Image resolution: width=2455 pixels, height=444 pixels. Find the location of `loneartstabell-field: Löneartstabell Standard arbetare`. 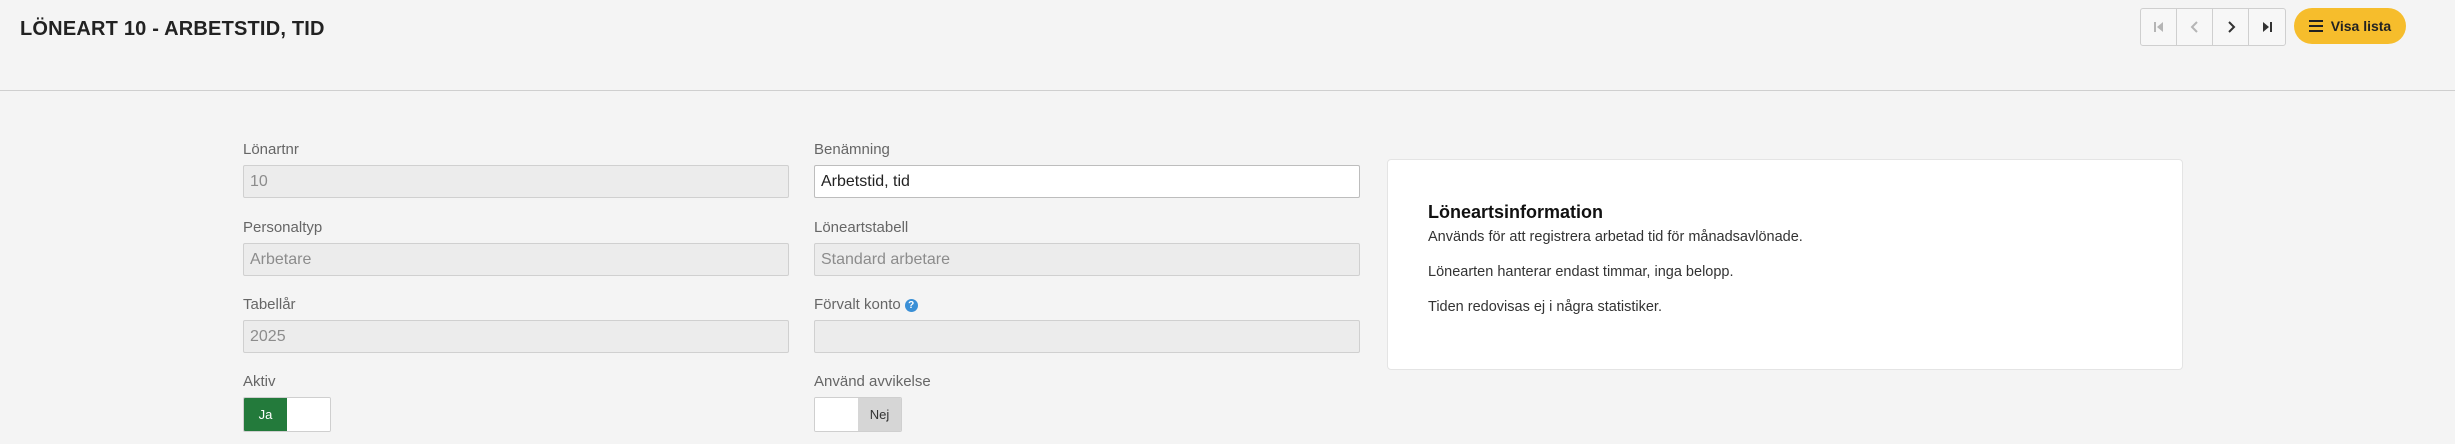

loneartstabell-field: Löneartstabell Standard arbetare is located at coordinates (1087, 247).